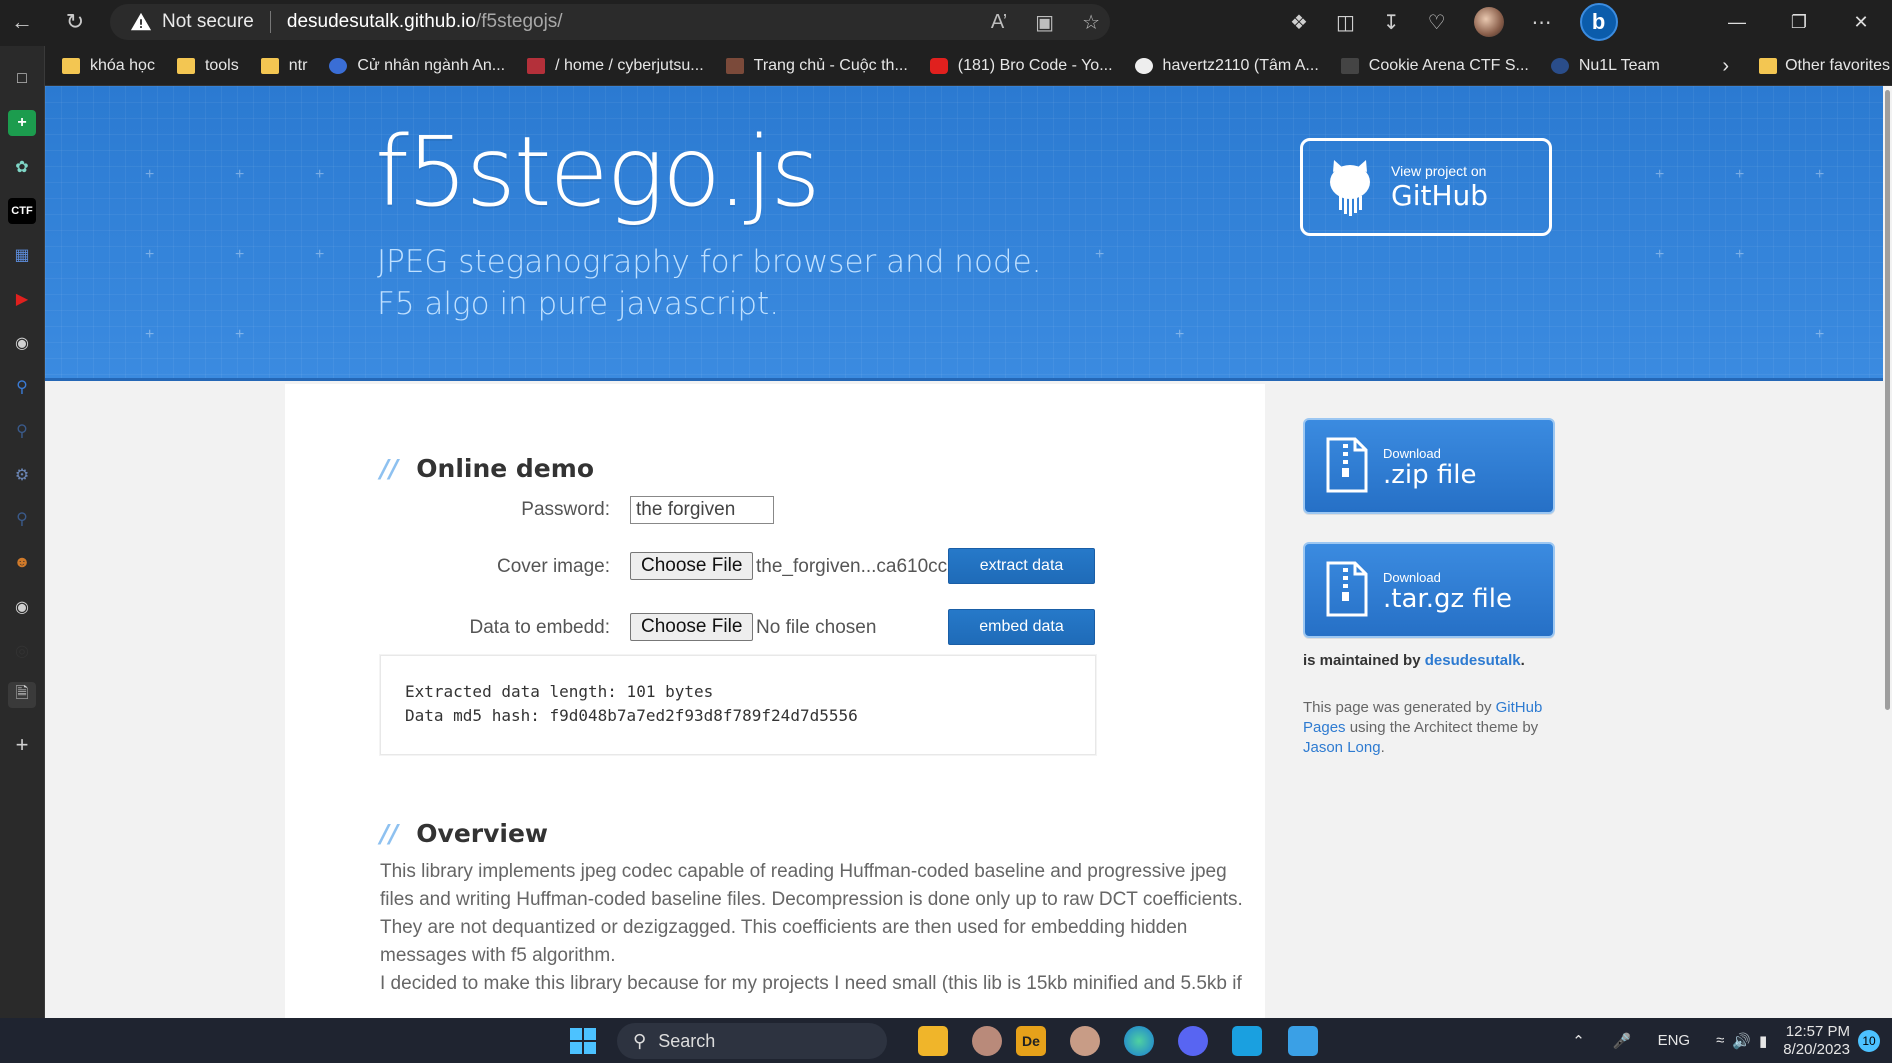 This screenshot has width=1892, height=1063. I want to click on scrollbar-thumb, so click(1887, 400).